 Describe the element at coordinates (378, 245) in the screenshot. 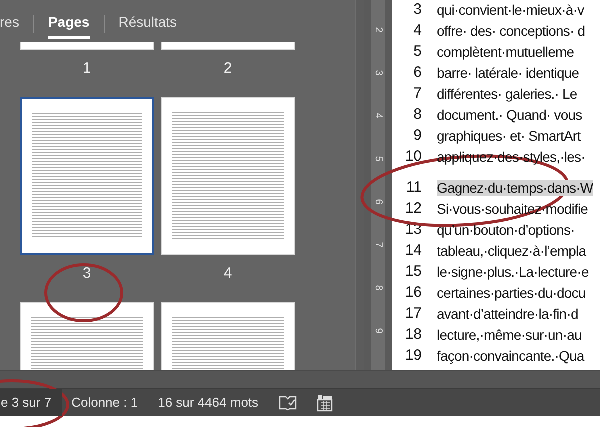

I see `ruler-number: 7` at that location.